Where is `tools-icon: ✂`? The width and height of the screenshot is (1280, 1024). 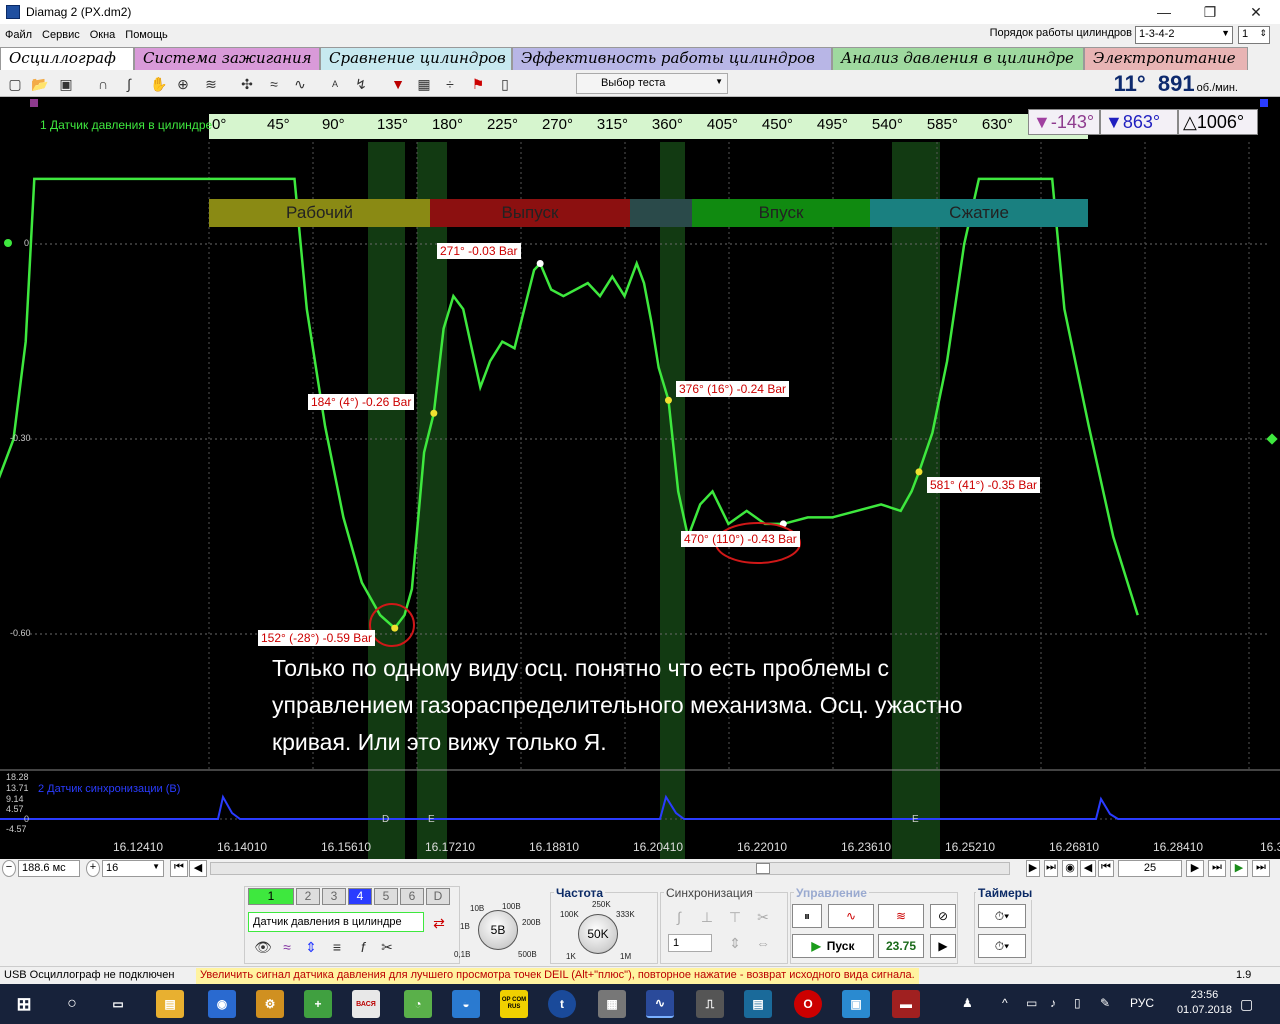
tools-icon: ✂ is located at coordinates (387, 947).